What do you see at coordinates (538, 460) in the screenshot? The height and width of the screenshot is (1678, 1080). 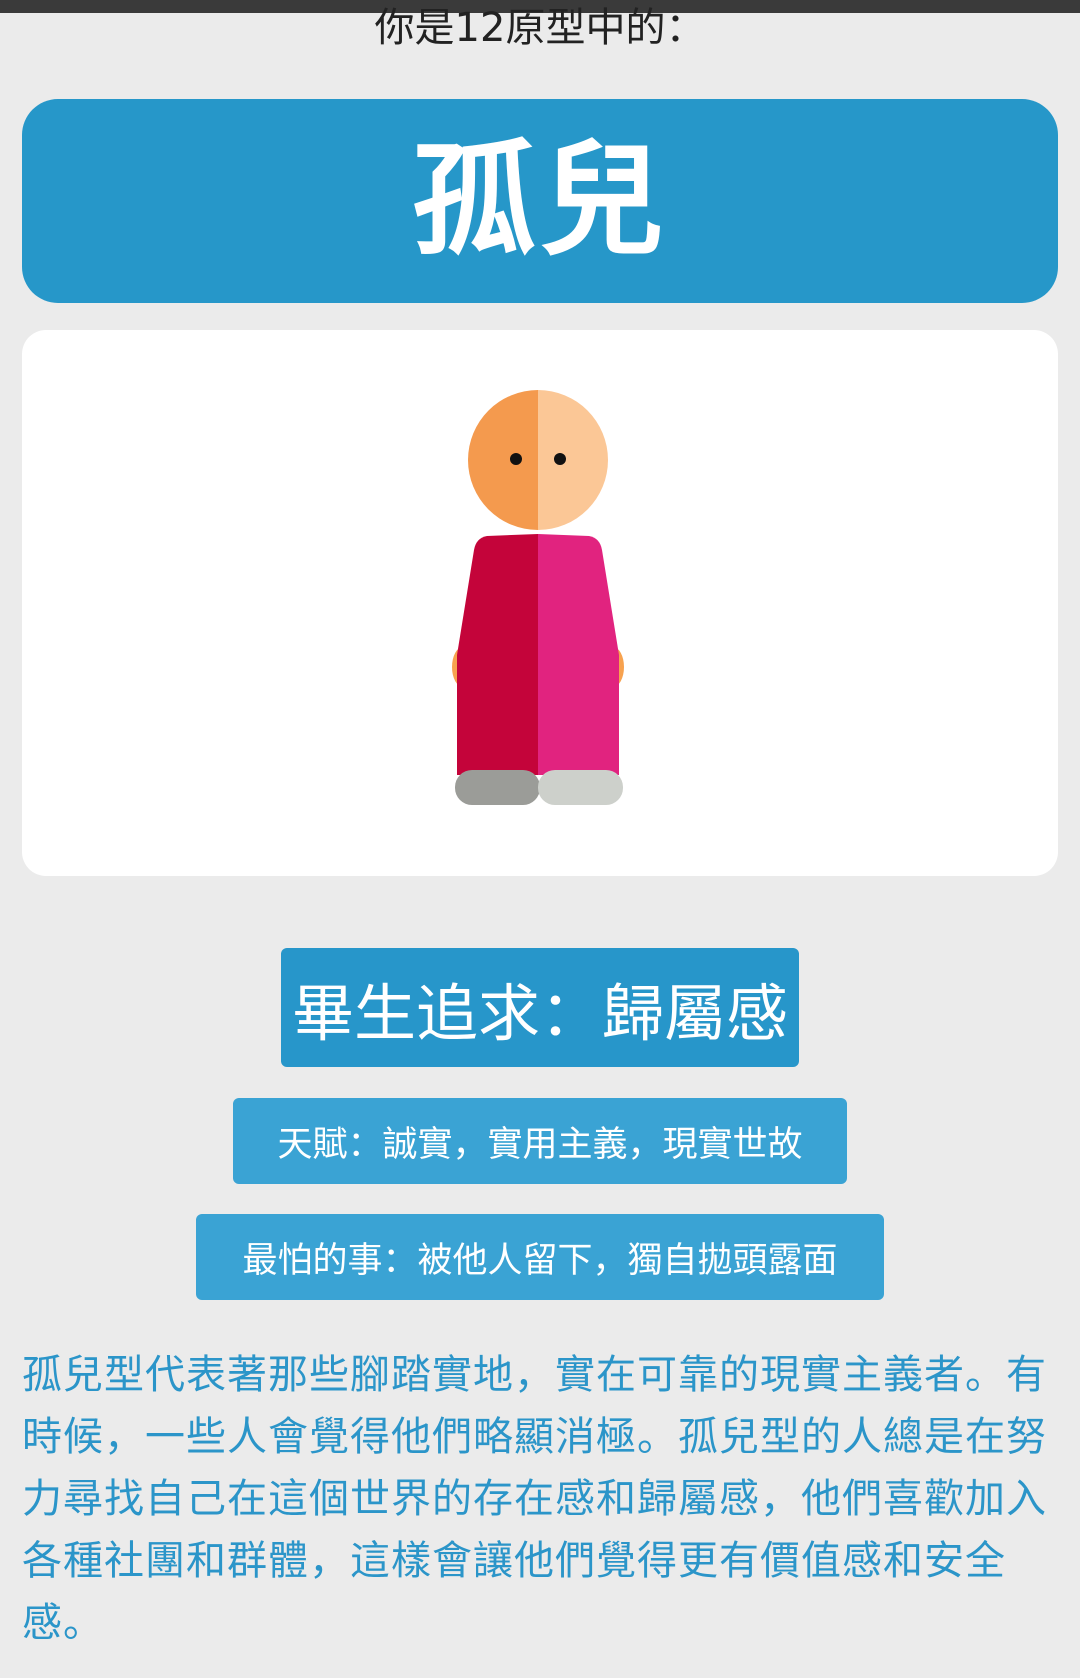 I see `figure-head` at bounding box center [538, 460].